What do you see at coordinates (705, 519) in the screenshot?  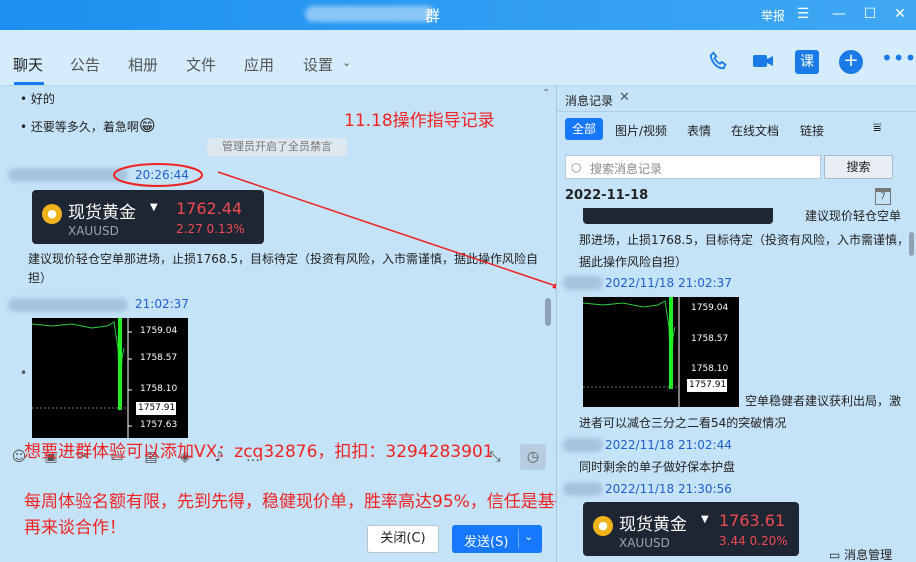 I see `dropdown-triangle-icon: ▼` at bounding box center [705, 519].